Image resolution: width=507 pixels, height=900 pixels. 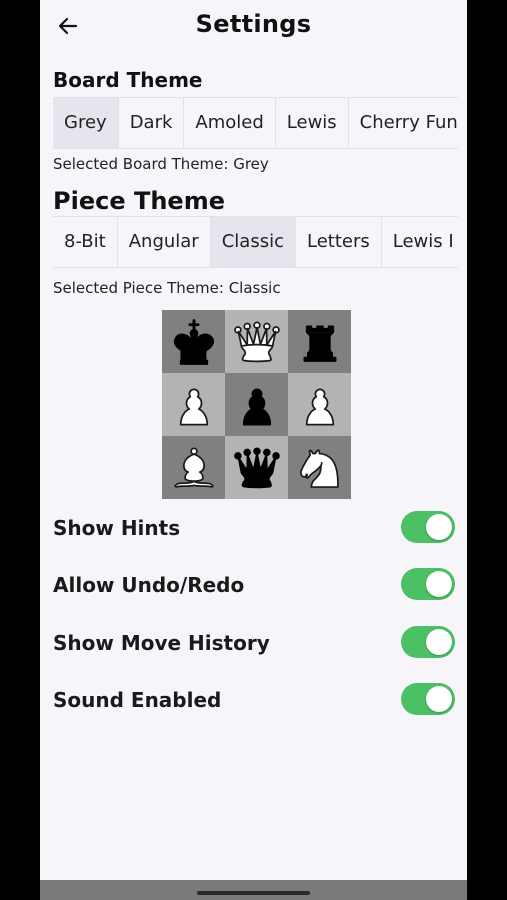 What do you see at coordinates (312, 123) in the screenshot?
I see `board-theme-option-lewis: Lewis` at bounding box center [312, 123].